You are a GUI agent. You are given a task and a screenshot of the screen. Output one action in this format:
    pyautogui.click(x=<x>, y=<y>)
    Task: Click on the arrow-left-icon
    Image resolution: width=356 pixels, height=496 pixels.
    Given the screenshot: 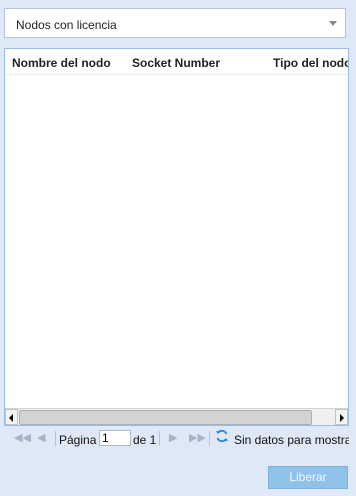 What is the action you would take?
    pyautogui.click(x=11, y=418)
    